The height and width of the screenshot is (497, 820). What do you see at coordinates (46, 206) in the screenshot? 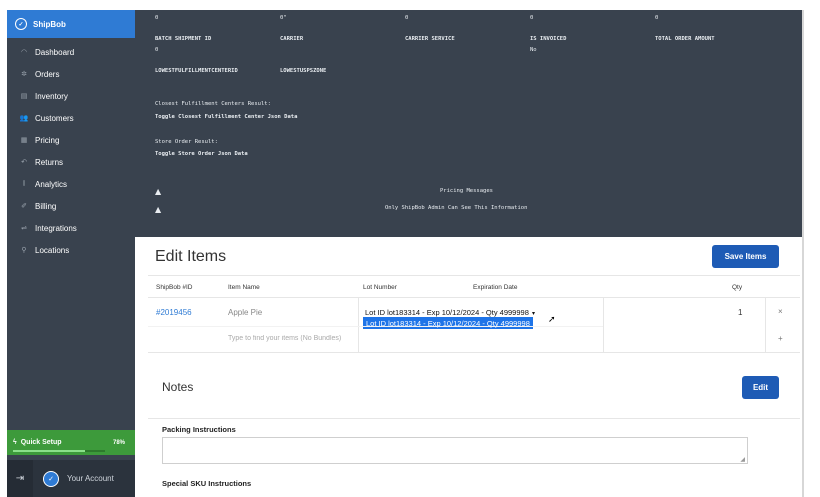
I see `sidebar-item-label: Billing` at bounding box center [46, 206].